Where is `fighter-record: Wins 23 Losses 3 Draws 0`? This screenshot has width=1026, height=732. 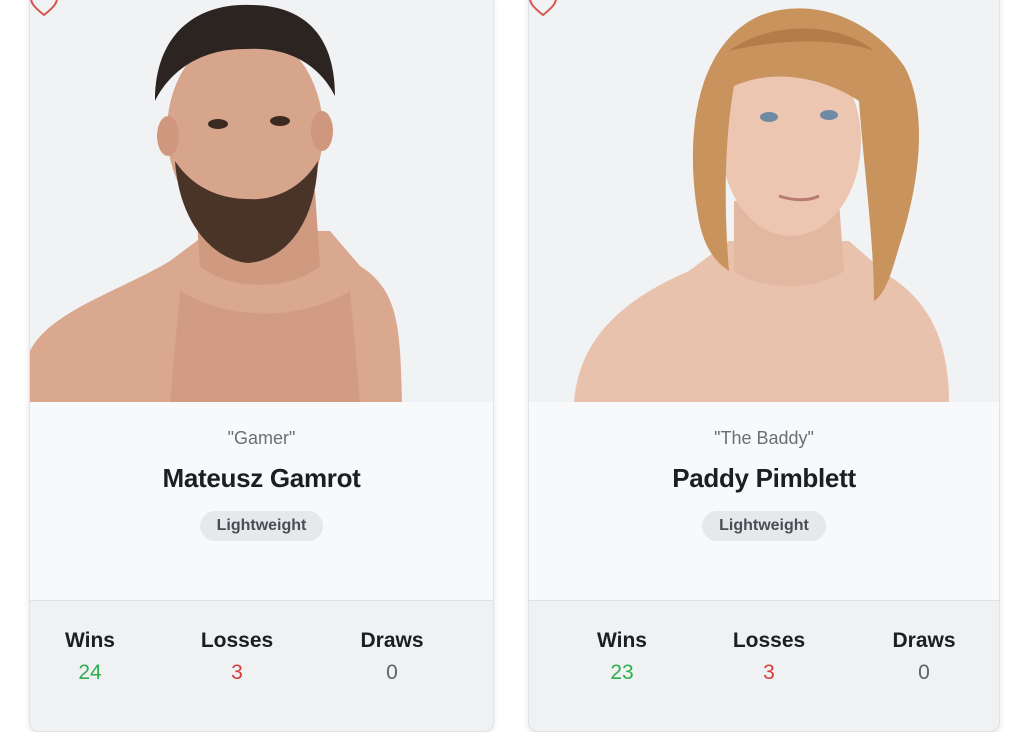
fighter-record: Wins 23 Losses 3 Draws 0 is located at coordinates (764, 665).